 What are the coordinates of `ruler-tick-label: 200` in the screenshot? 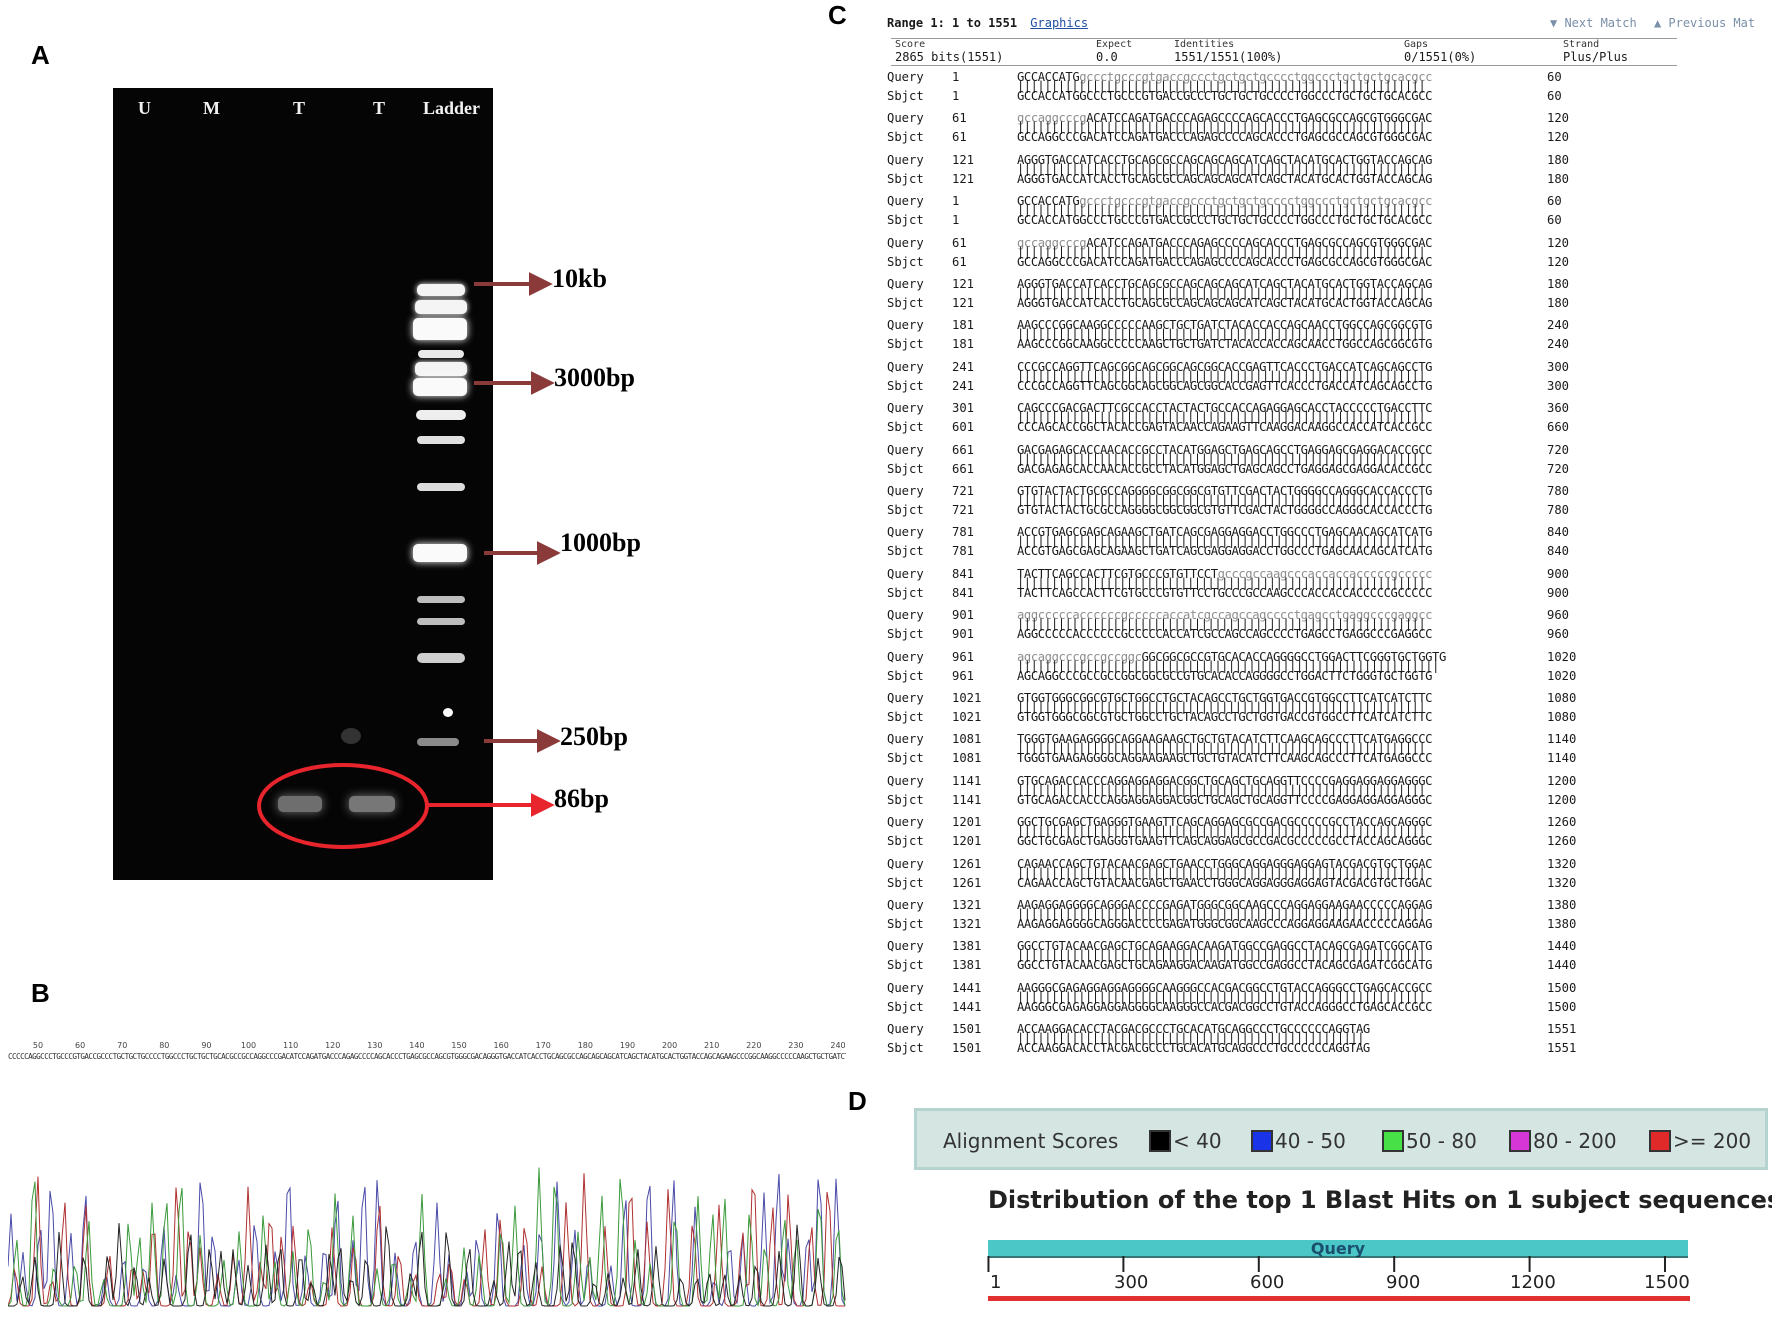 It's located at (669, 1045).